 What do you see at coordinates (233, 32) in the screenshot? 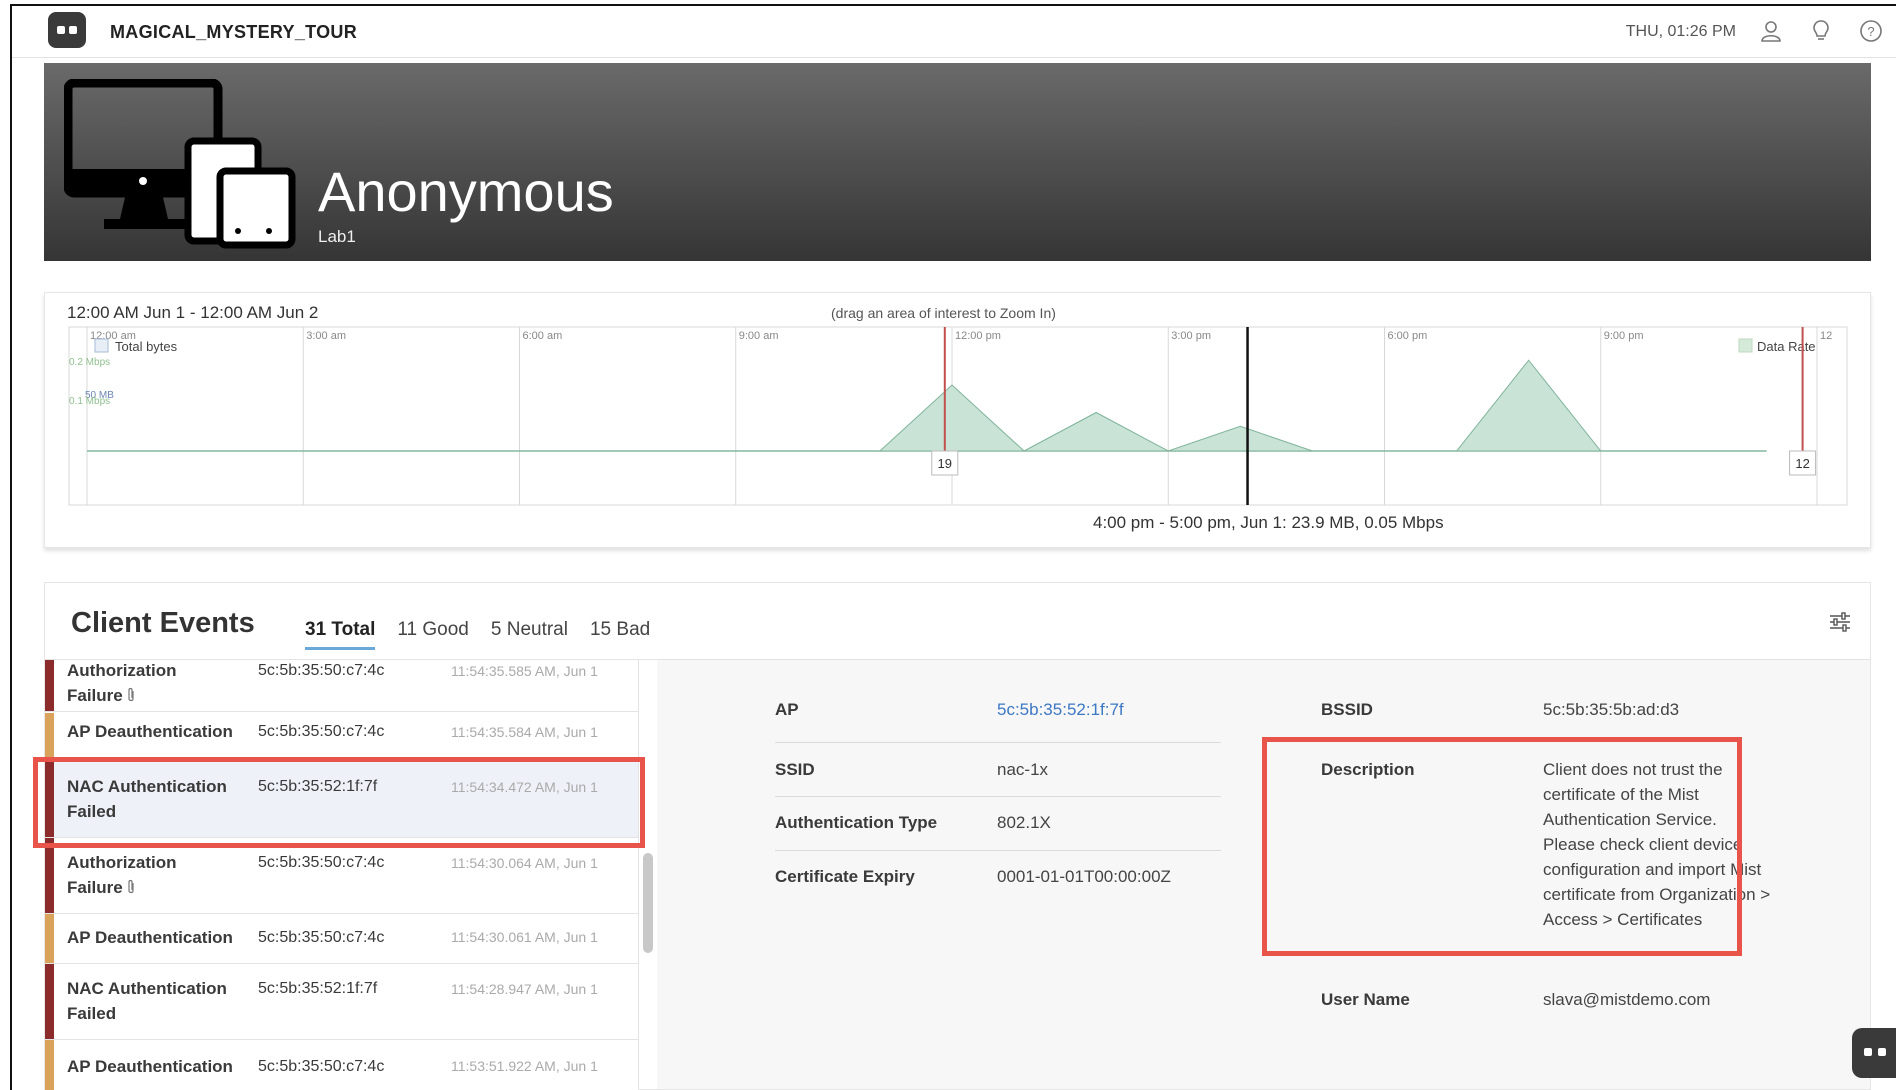
I see `org-name: MAGICAL_MYSTERY_TOUR` at bounding box center [233, 32].